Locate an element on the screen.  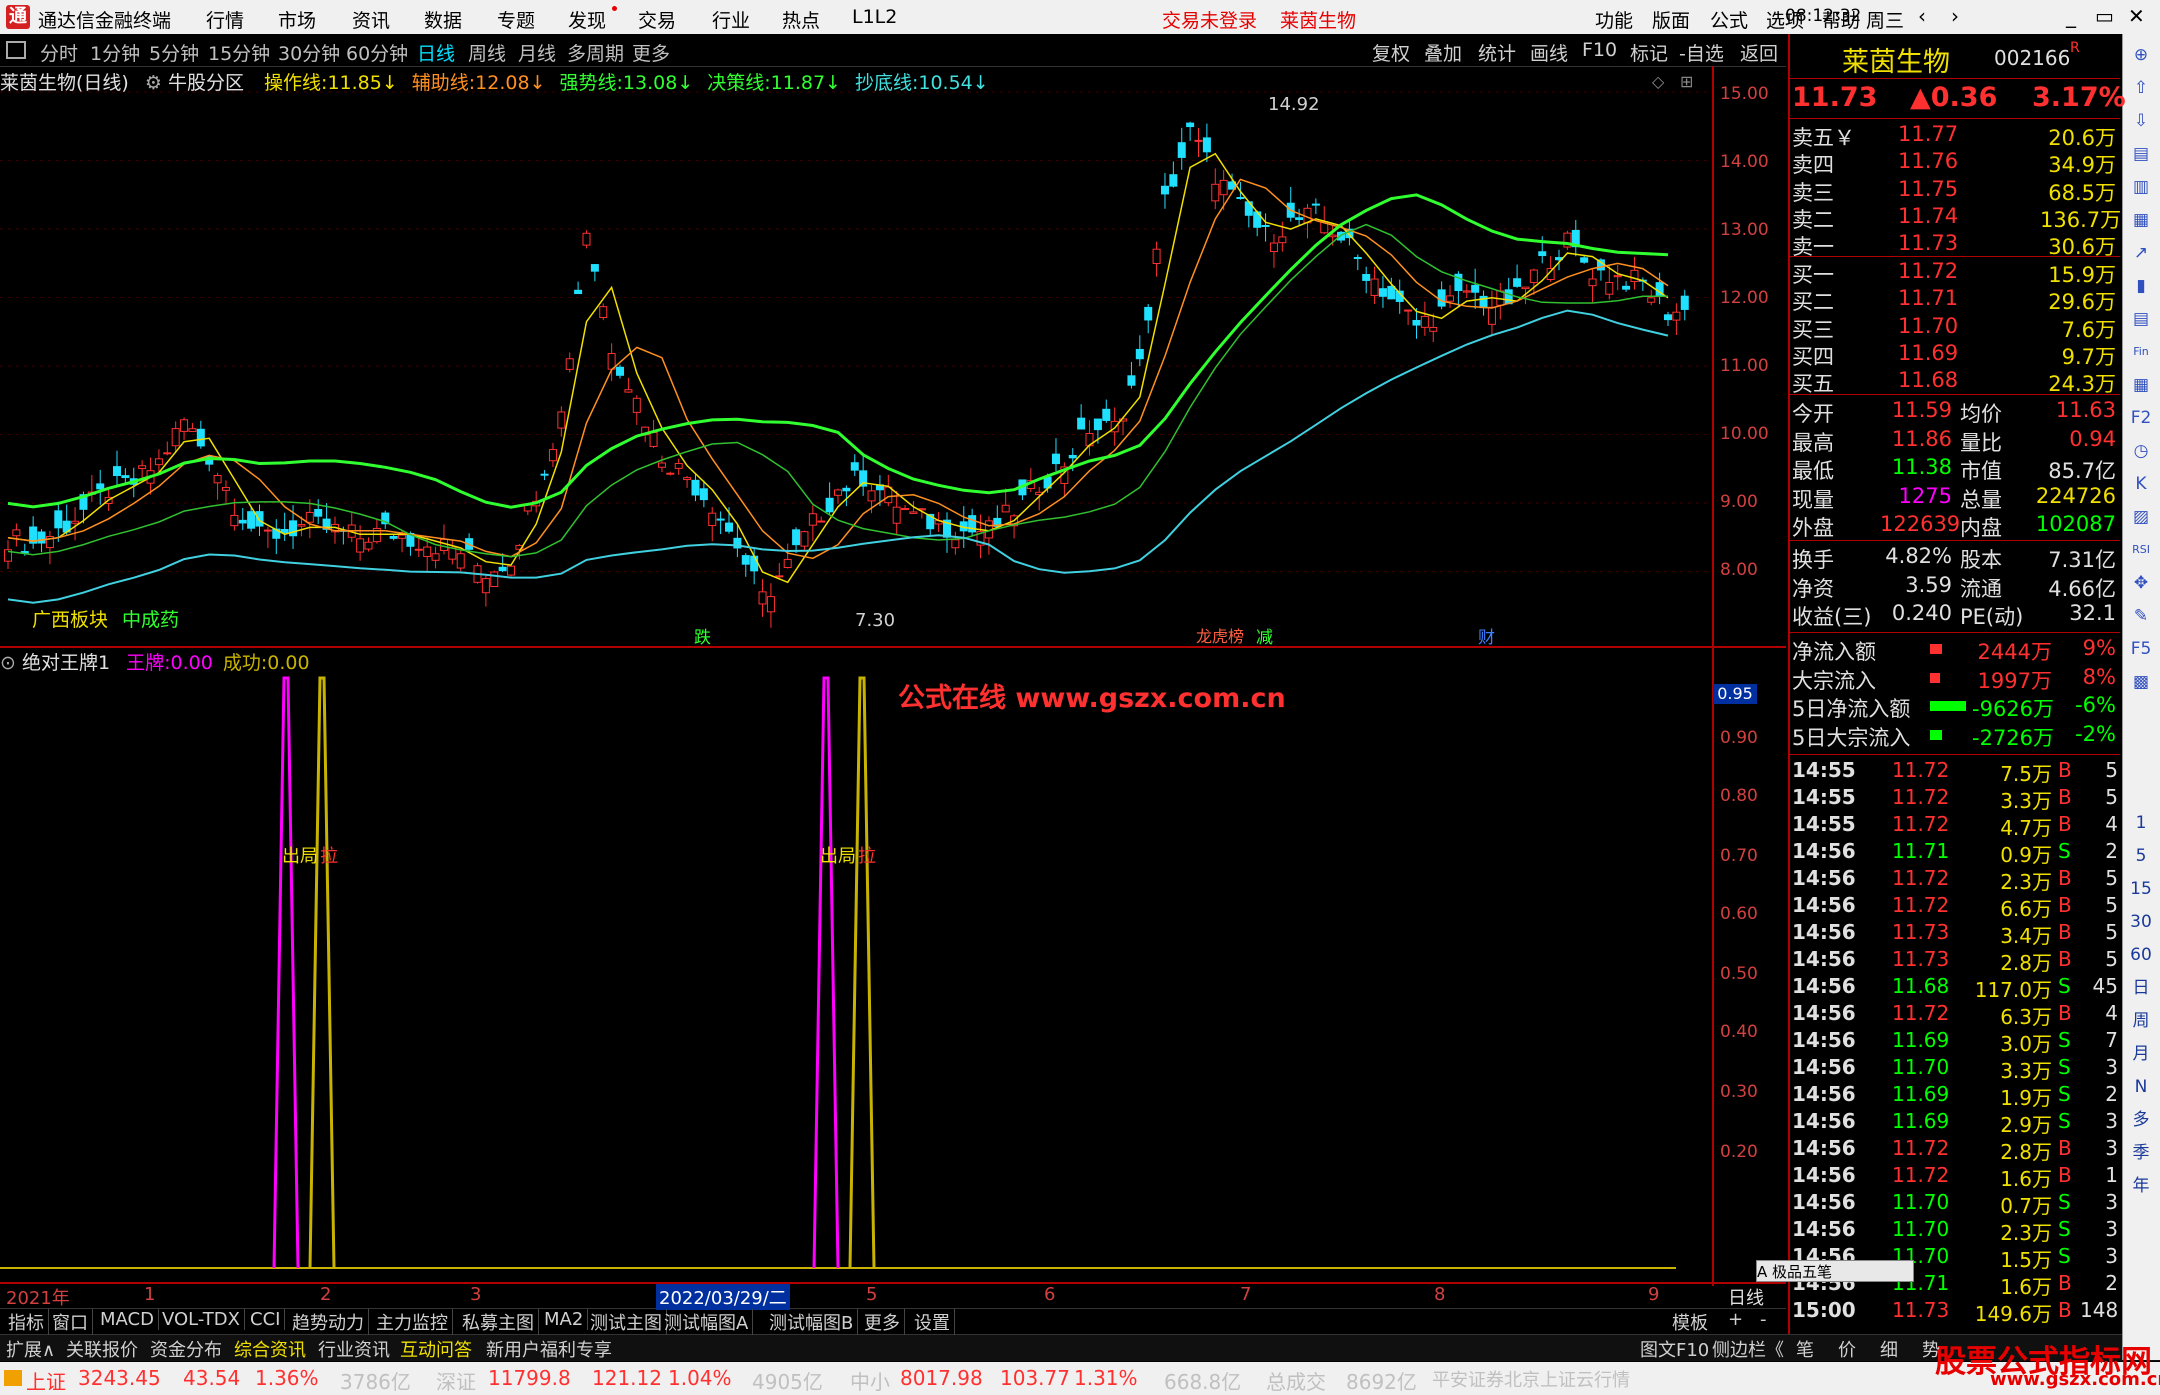
menu-5: 发现 is located at coordinates (587, 19).